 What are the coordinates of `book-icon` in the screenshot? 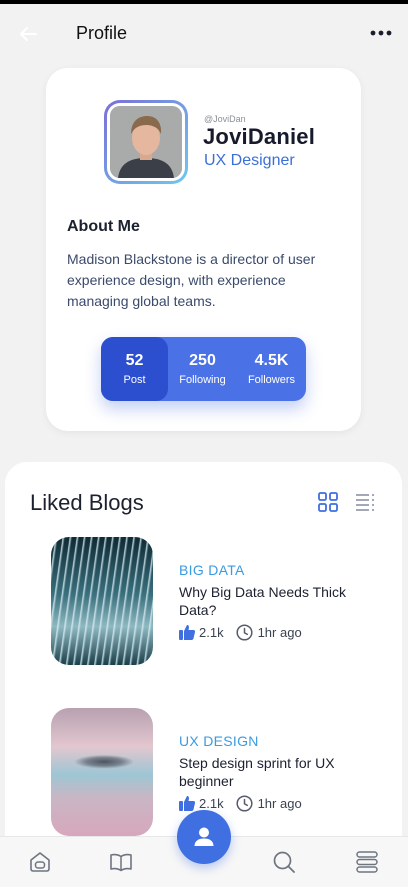 It's located at (121, 862).